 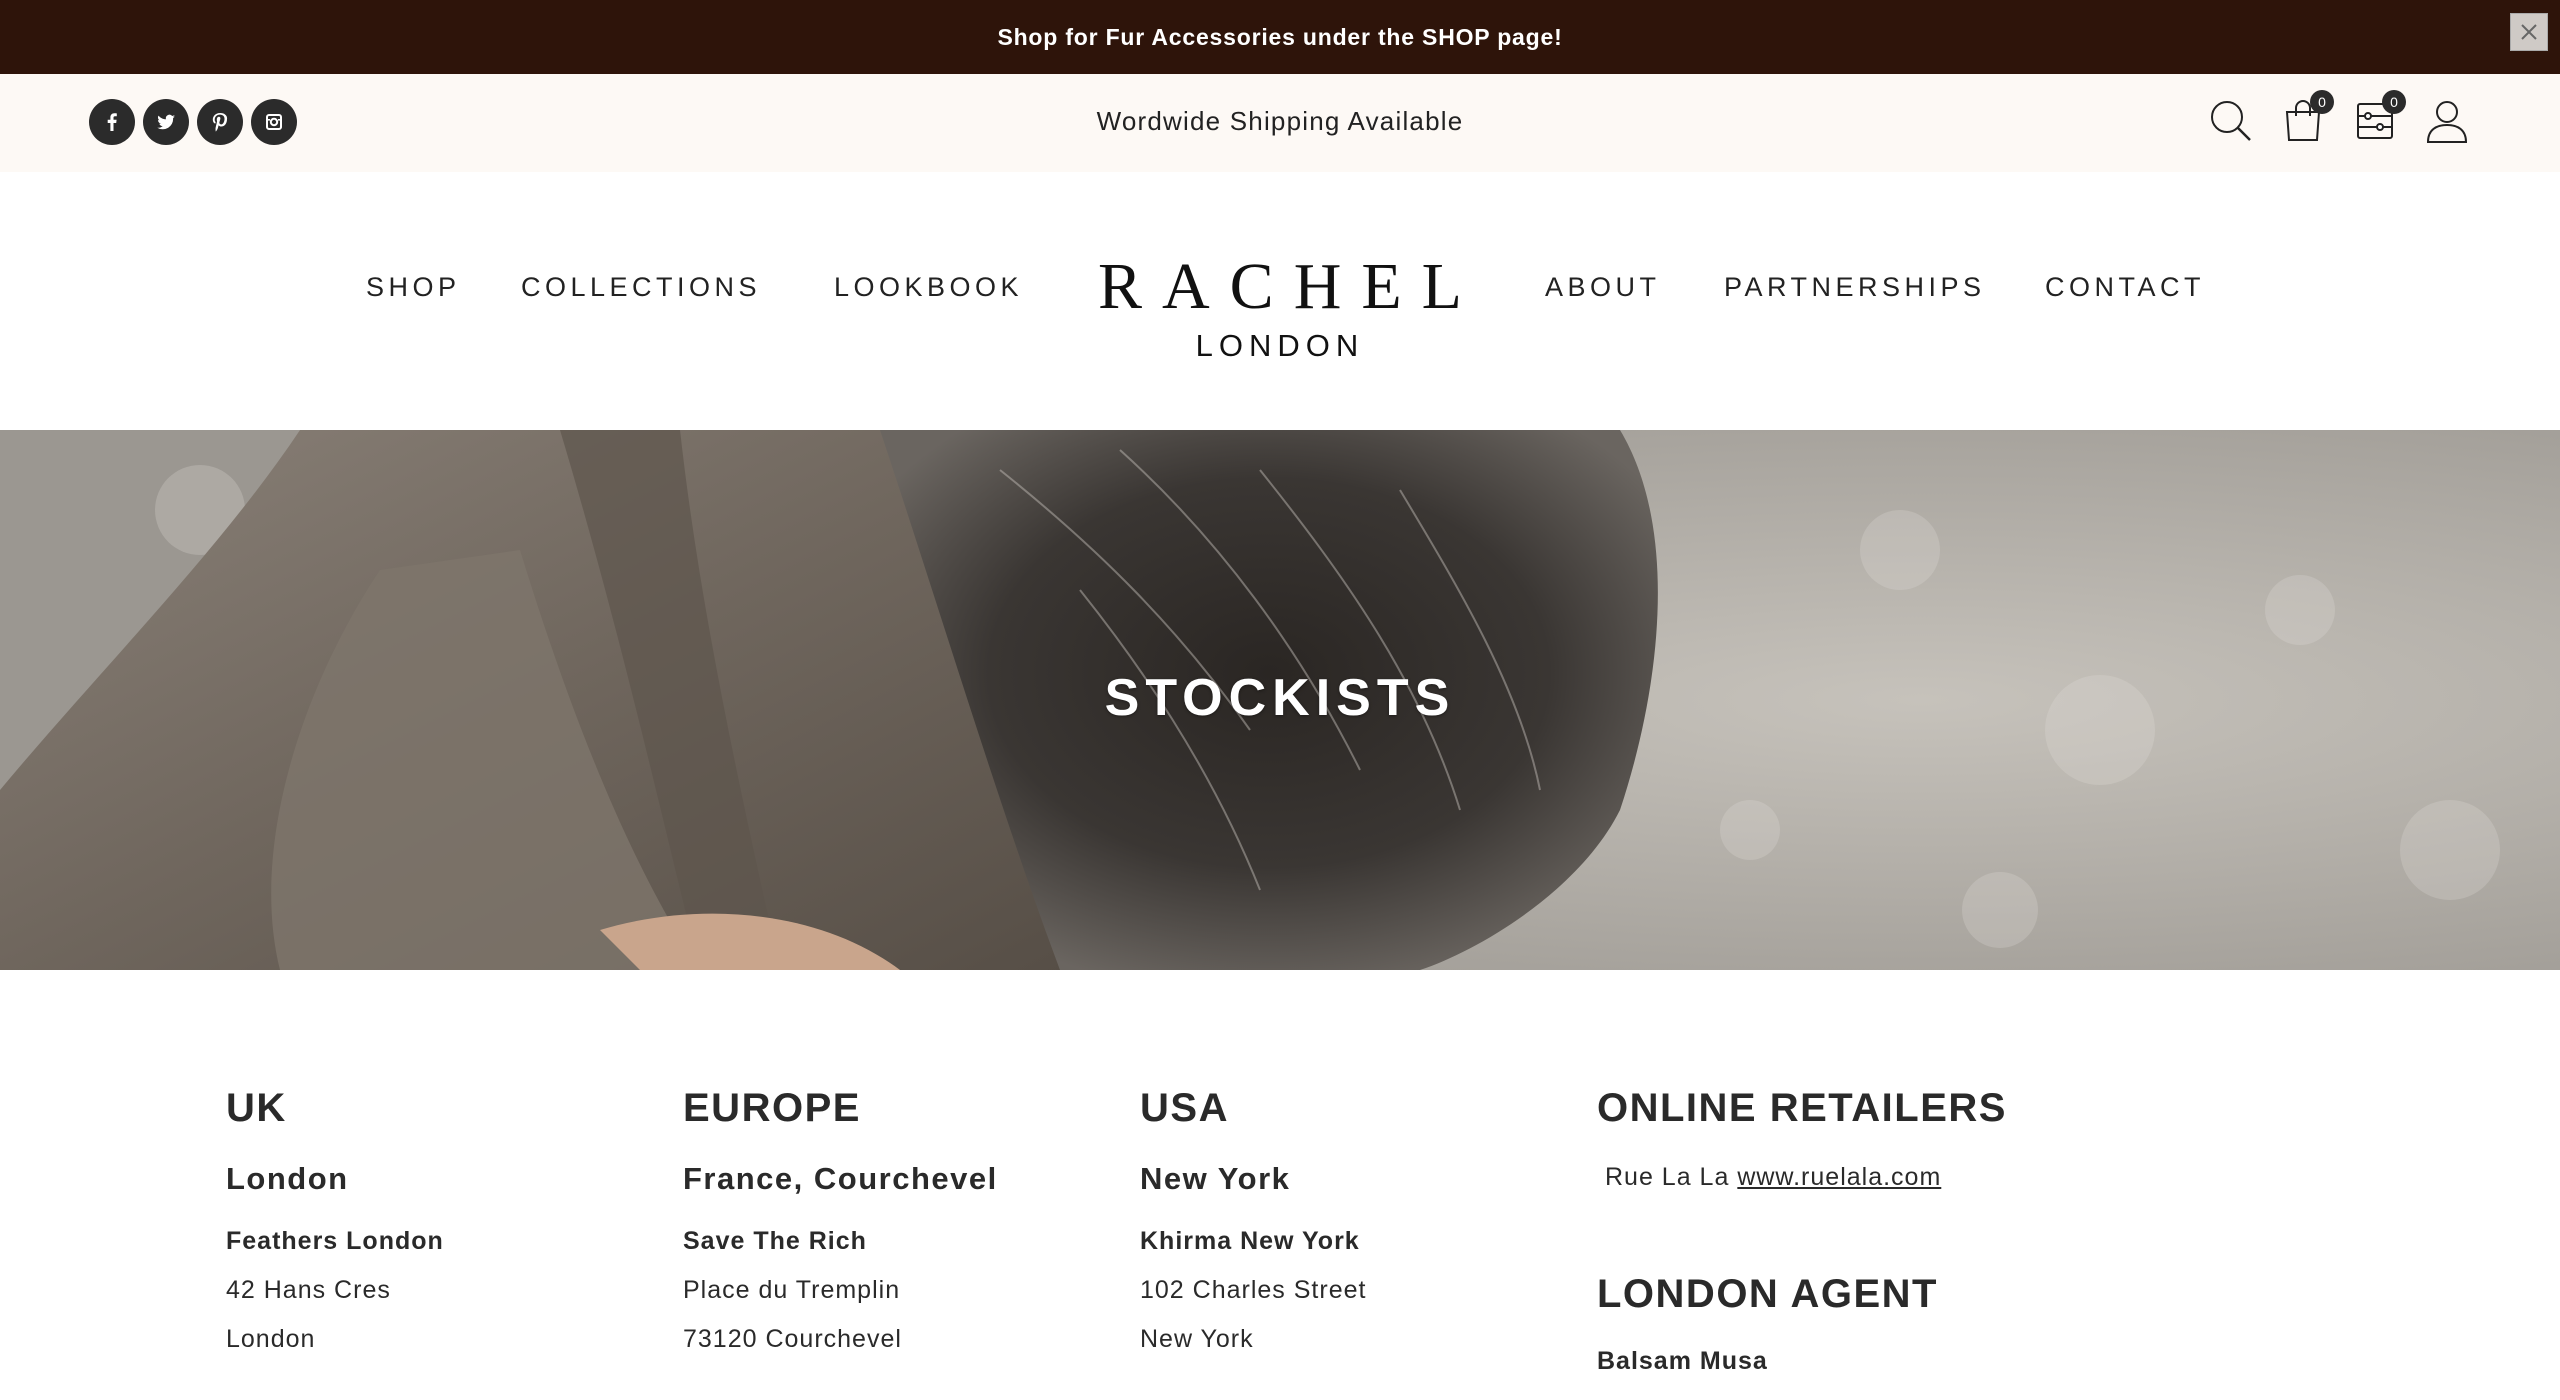 What do you see at coordinates (1667, 1177) in the screenshot?
I see `retailer-name: Rue La La` at bounding box center [1667, 1177].